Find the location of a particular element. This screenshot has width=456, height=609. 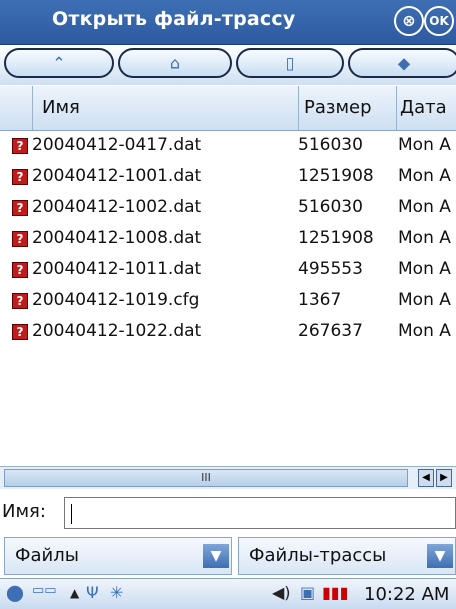

column-header-name: Имя is located at coordinates (169, 108).